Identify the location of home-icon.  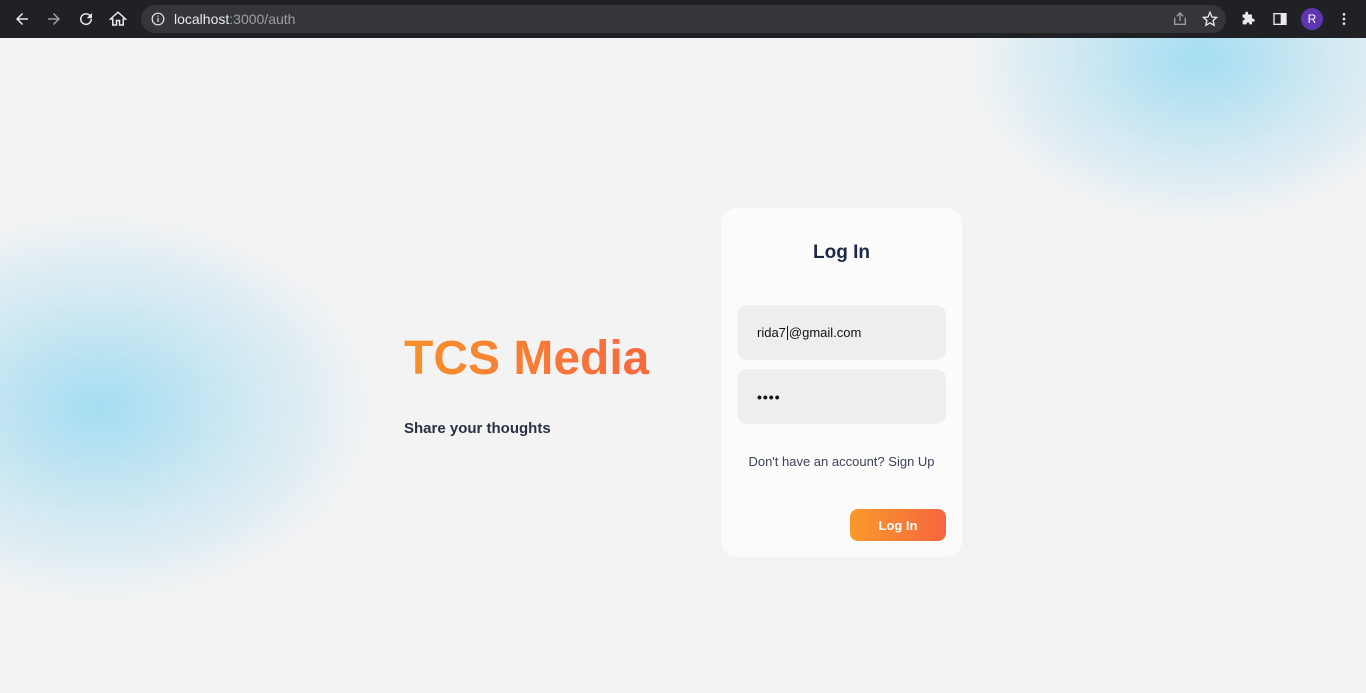
(118, 18).